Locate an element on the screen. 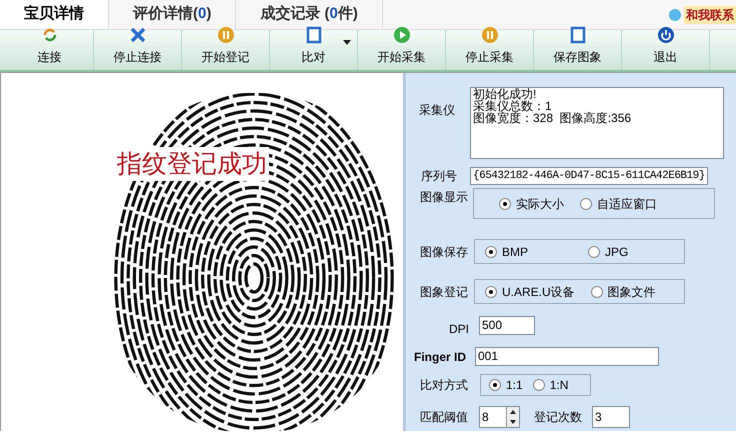 This screenshot has height=433, width=736. field-label: DPI is located at coordinates (459, 329).